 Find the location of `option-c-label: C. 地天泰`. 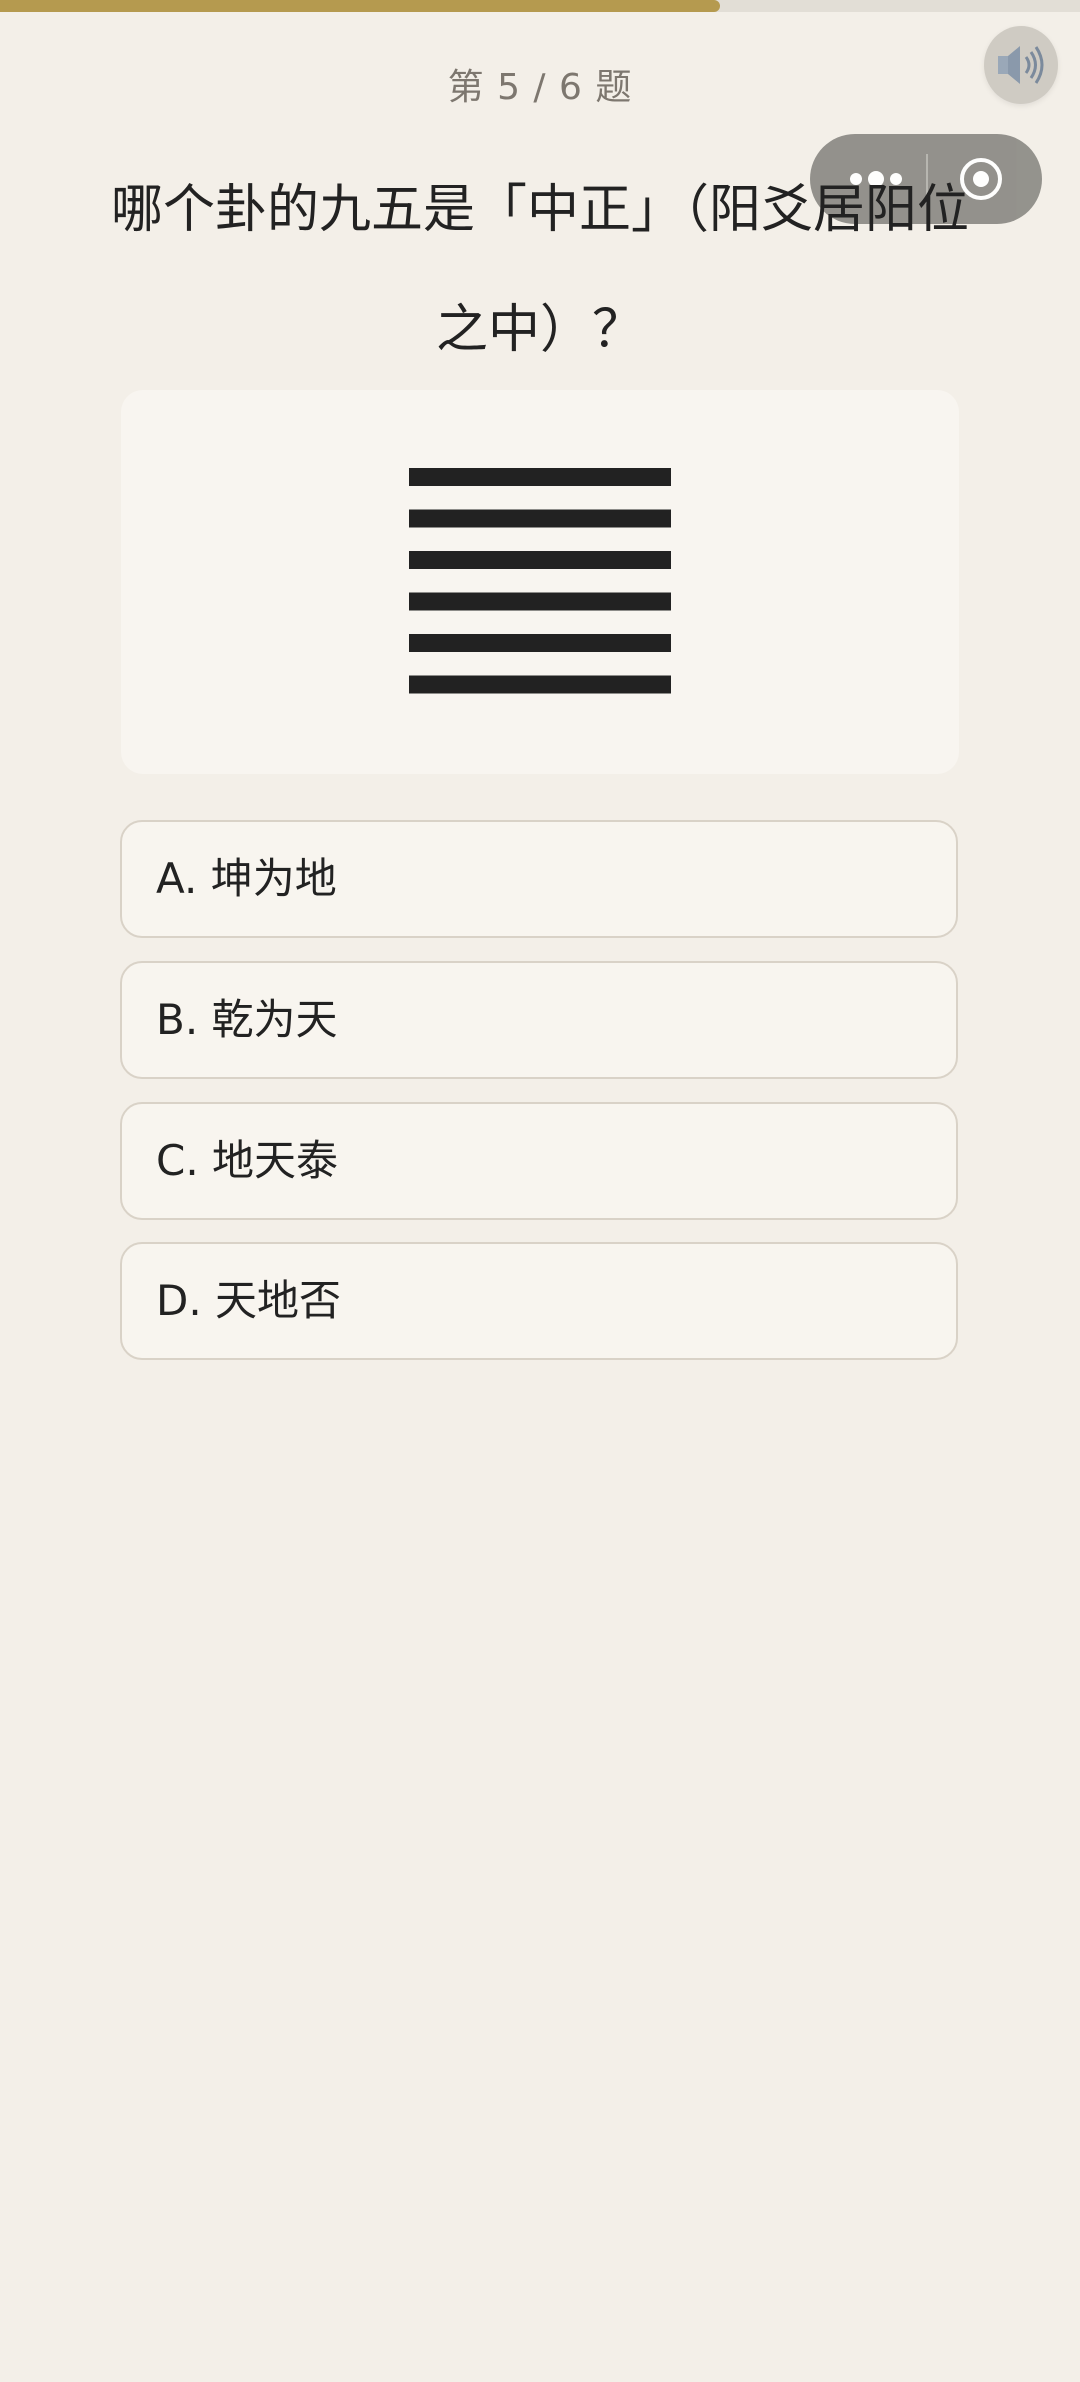

option-c-label: C. 地天泰 is located at coordinates (247, 1160).